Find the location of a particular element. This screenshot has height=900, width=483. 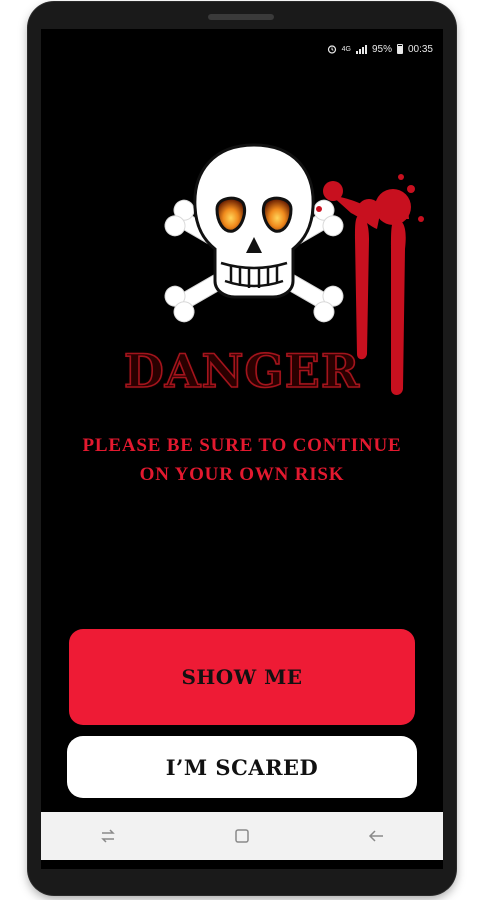

recents-button is located at coordinates (108, 836).